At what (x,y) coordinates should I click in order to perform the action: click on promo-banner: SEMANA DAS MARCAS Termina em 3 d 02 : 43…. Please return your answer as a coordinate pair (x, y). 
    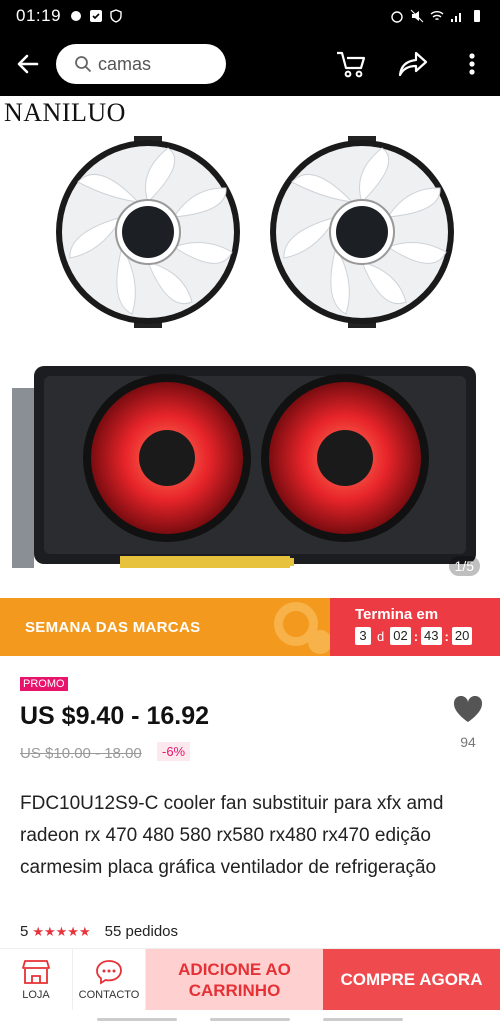
    Looking at the image, I should click on (250, 627).